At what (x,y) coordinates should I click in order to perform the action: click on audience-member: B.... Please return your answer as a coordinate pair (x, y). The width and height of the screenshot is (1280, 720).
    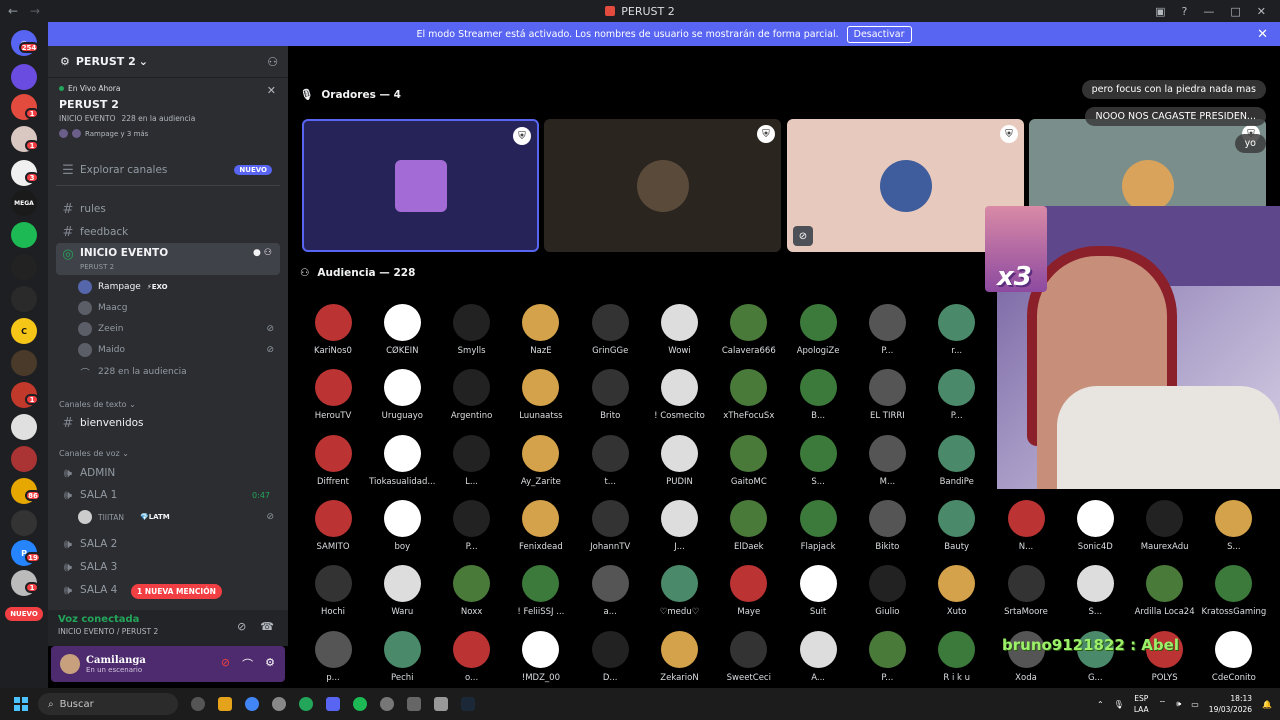
    Looking at the image, I should click on (818, 399).